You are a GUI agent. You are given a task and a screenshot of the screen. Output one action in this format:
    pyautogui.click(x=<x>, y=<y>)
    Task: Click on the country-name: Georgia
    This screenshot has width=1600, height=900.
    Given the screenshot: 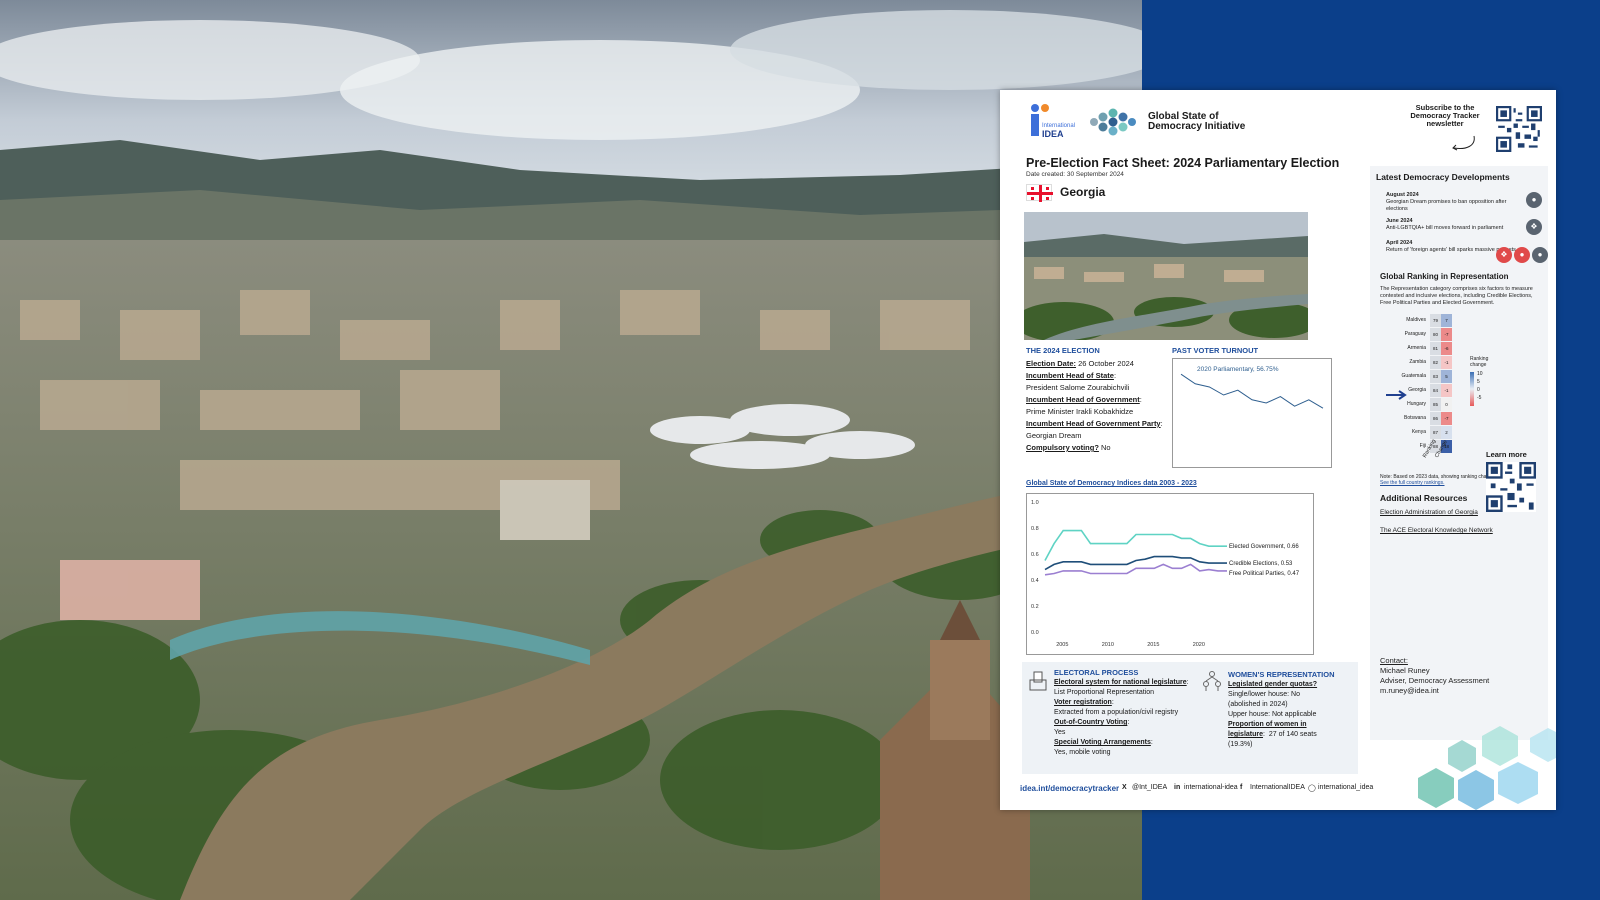 What is the action you would take?
    pyautogui.click(x=1083, y=192)
    